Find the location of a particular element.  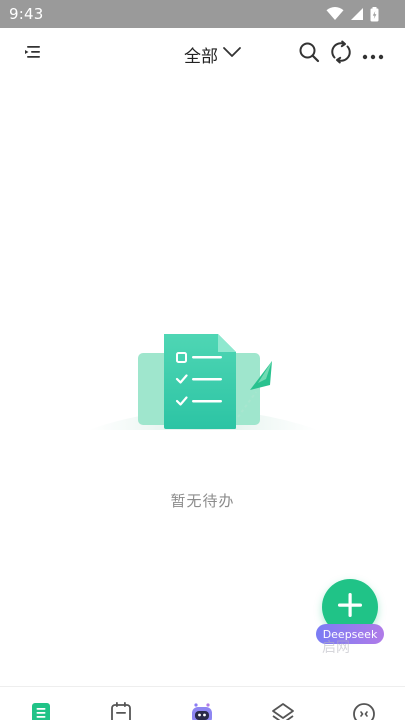

signal-icon is located at coordinates (357, 14).